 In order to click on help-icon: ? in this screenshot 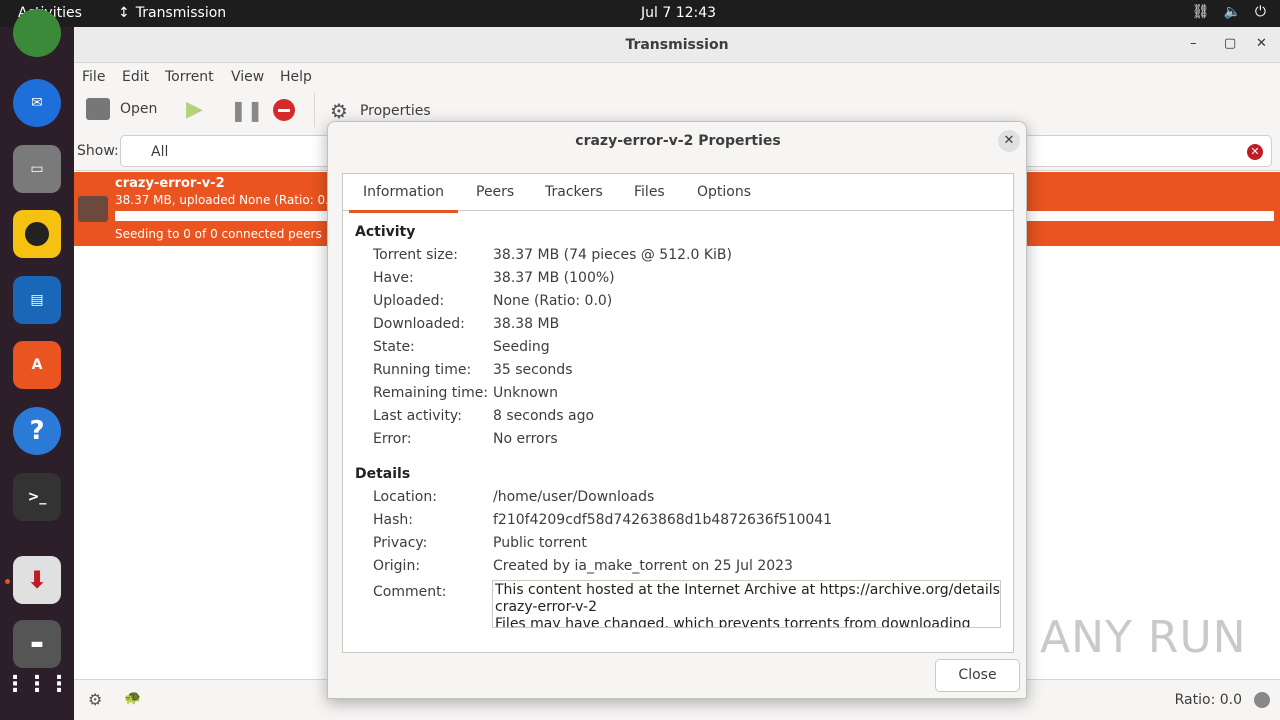, I will do `click(37, 431)`.